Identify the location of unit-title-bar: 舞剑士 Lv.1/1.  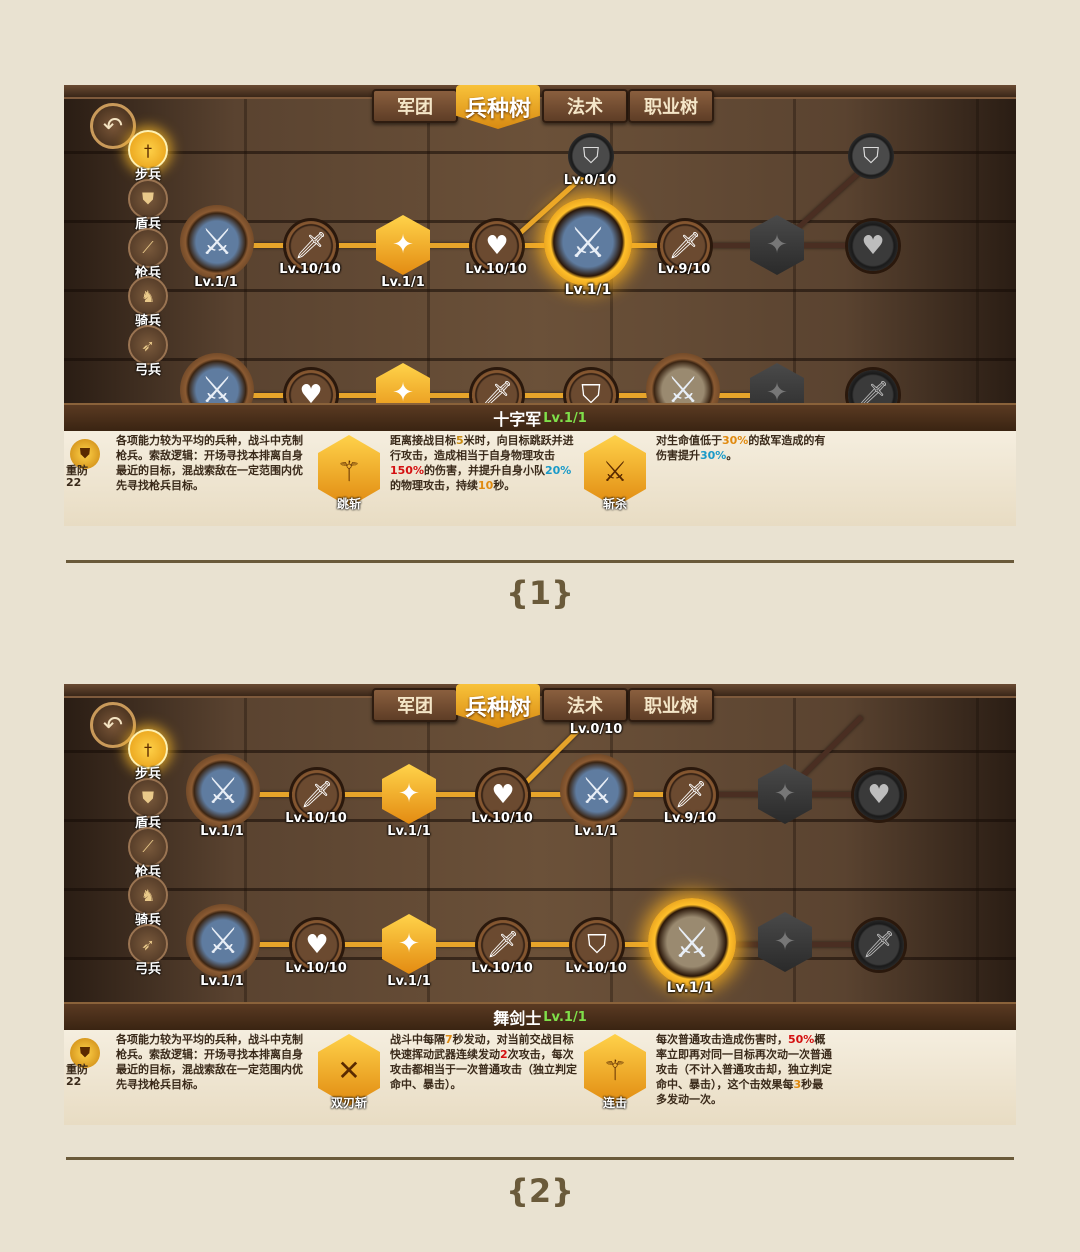
(540, 1017).